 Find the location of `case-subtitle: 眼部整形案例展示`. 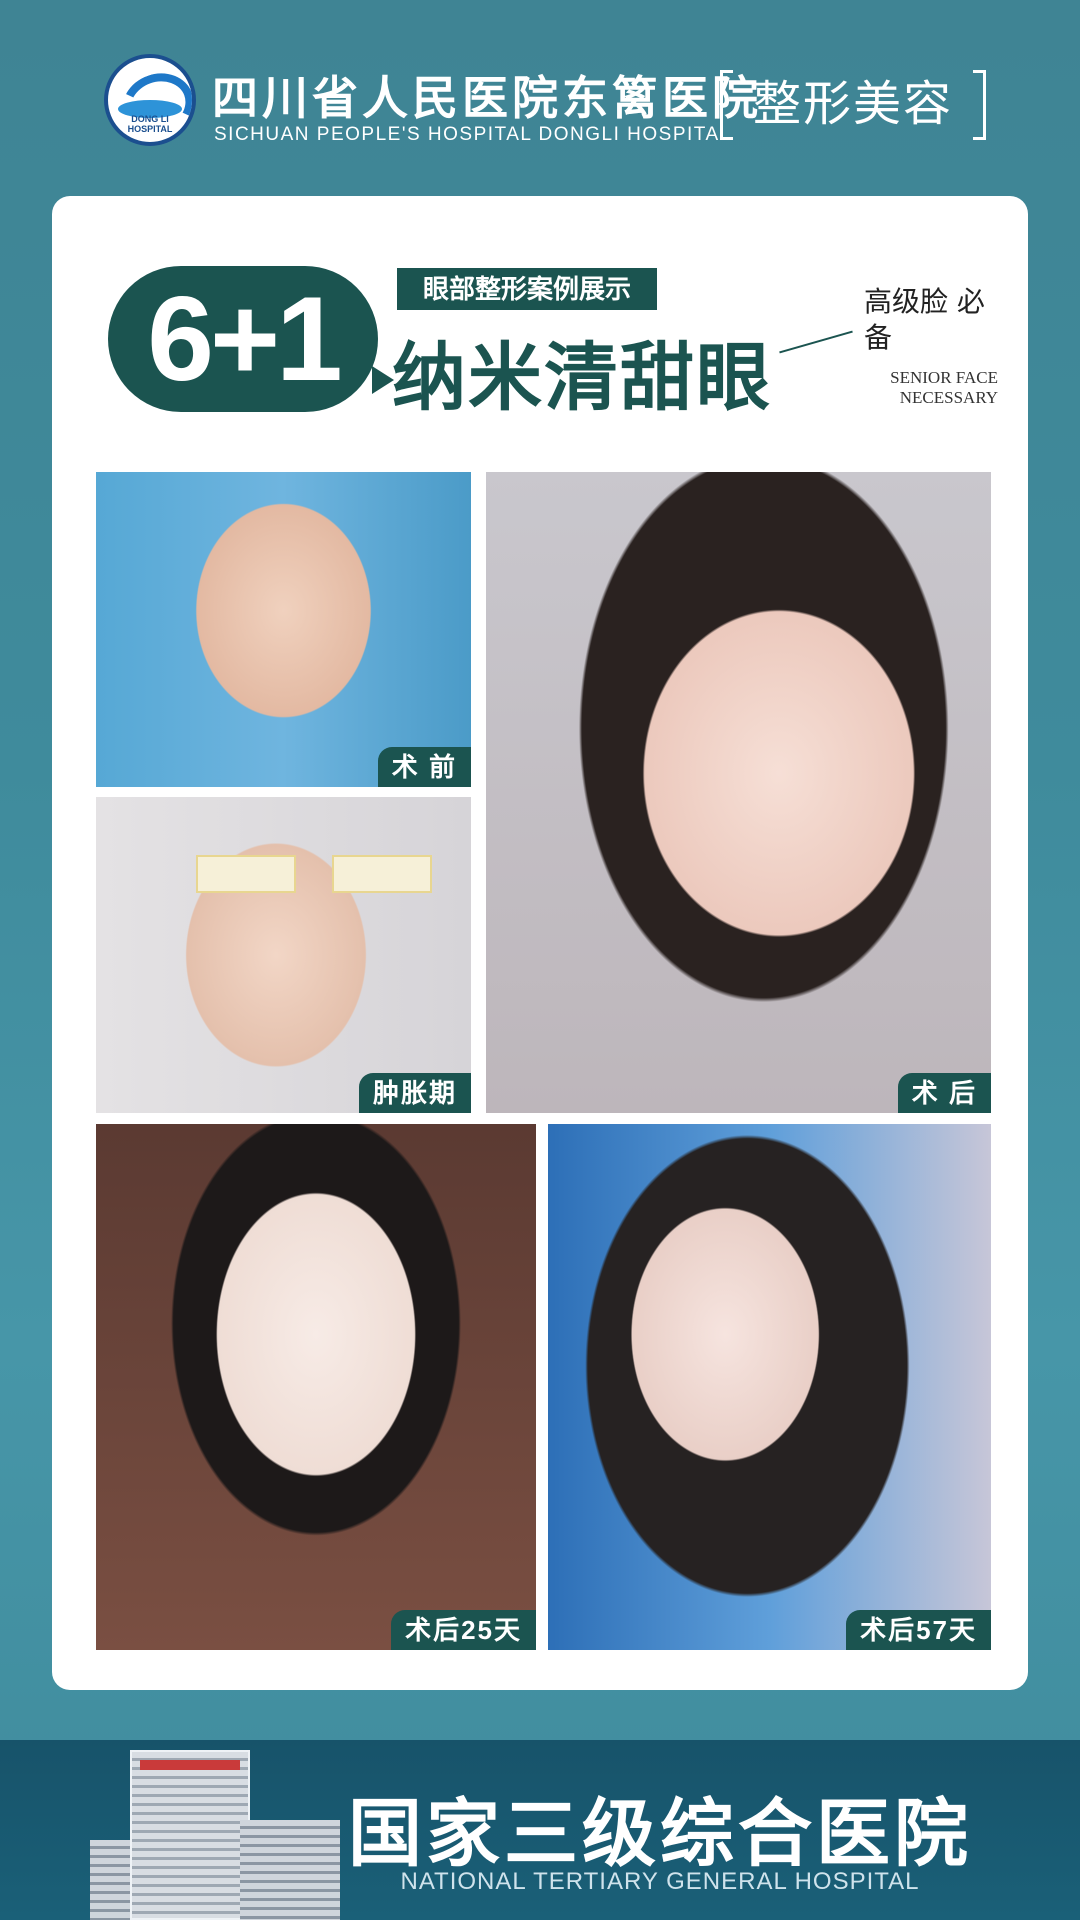

case-subtitle: 眼部整形案例展示 is located at coordinates (527, 289).